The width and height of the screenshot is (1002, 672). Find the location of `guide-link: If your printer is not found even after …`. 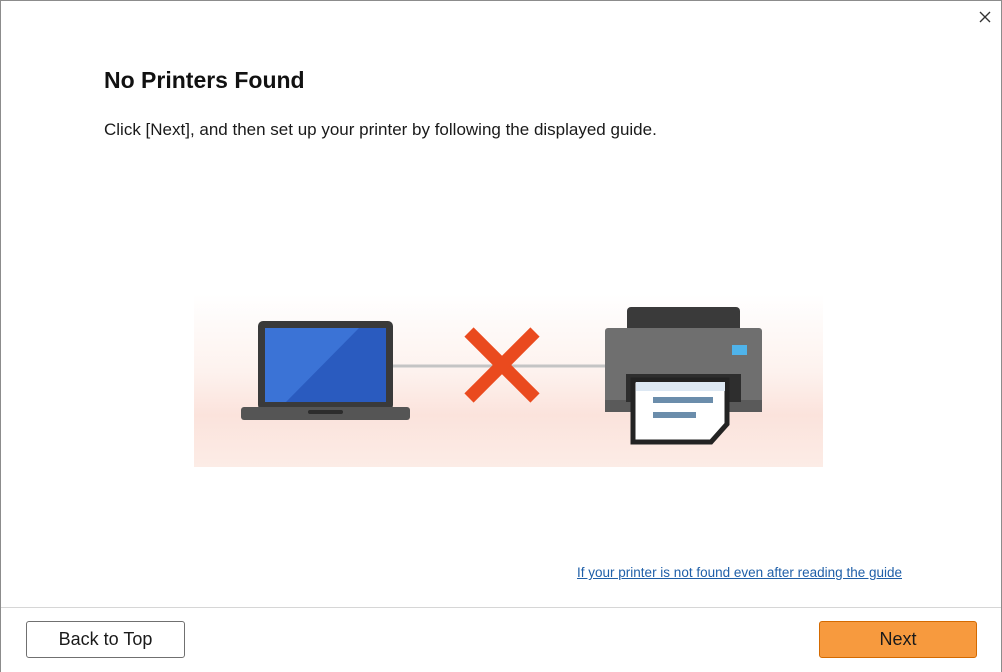

guide-link: If your printer is not found even after … is located at coordinates (739, 572).